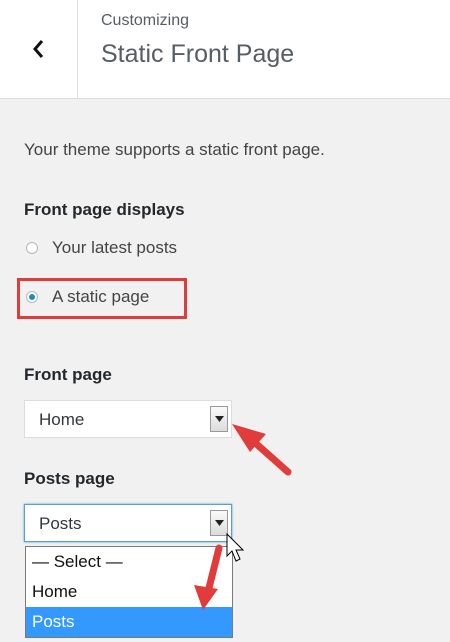 This screenshot has height=642, width=450. I want to click on annotation-arrow-posts-dropdown, so click(208, 577).